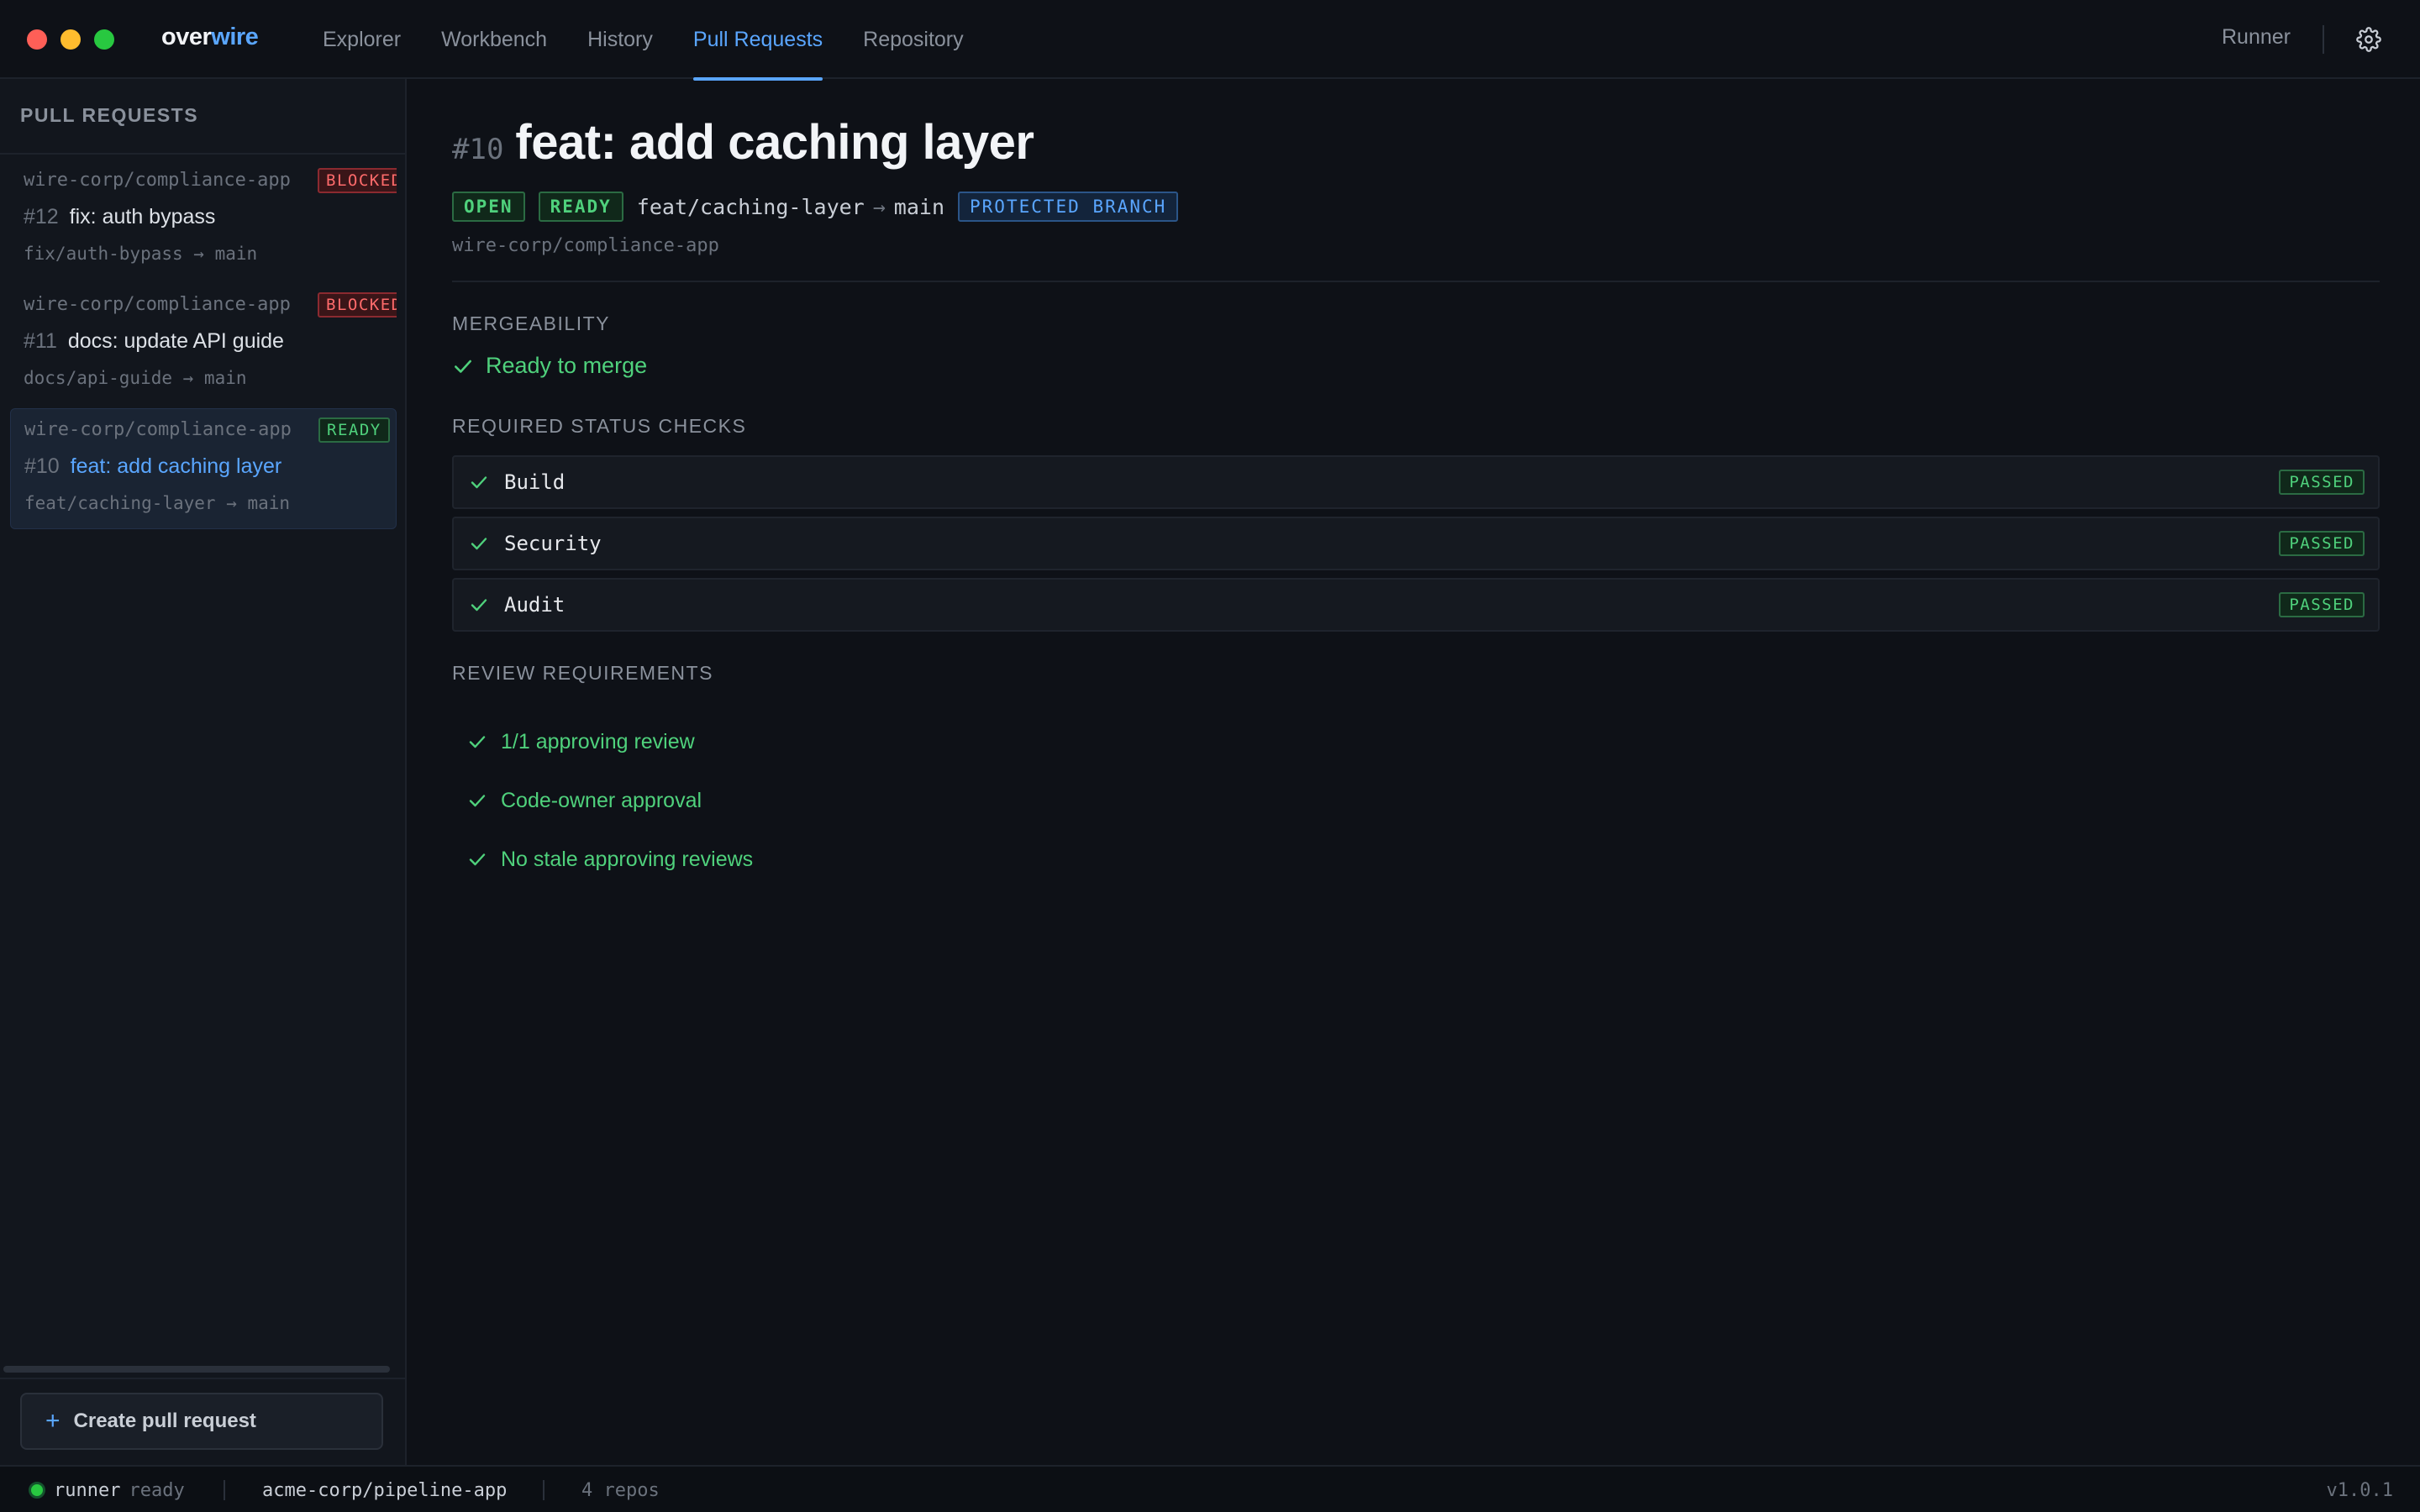 This screenshot has width=2420, height=1512. What do you see at coordinates (37, 39) in the screenshot?
I see `close-window-button` at bounding box center [37, 39].